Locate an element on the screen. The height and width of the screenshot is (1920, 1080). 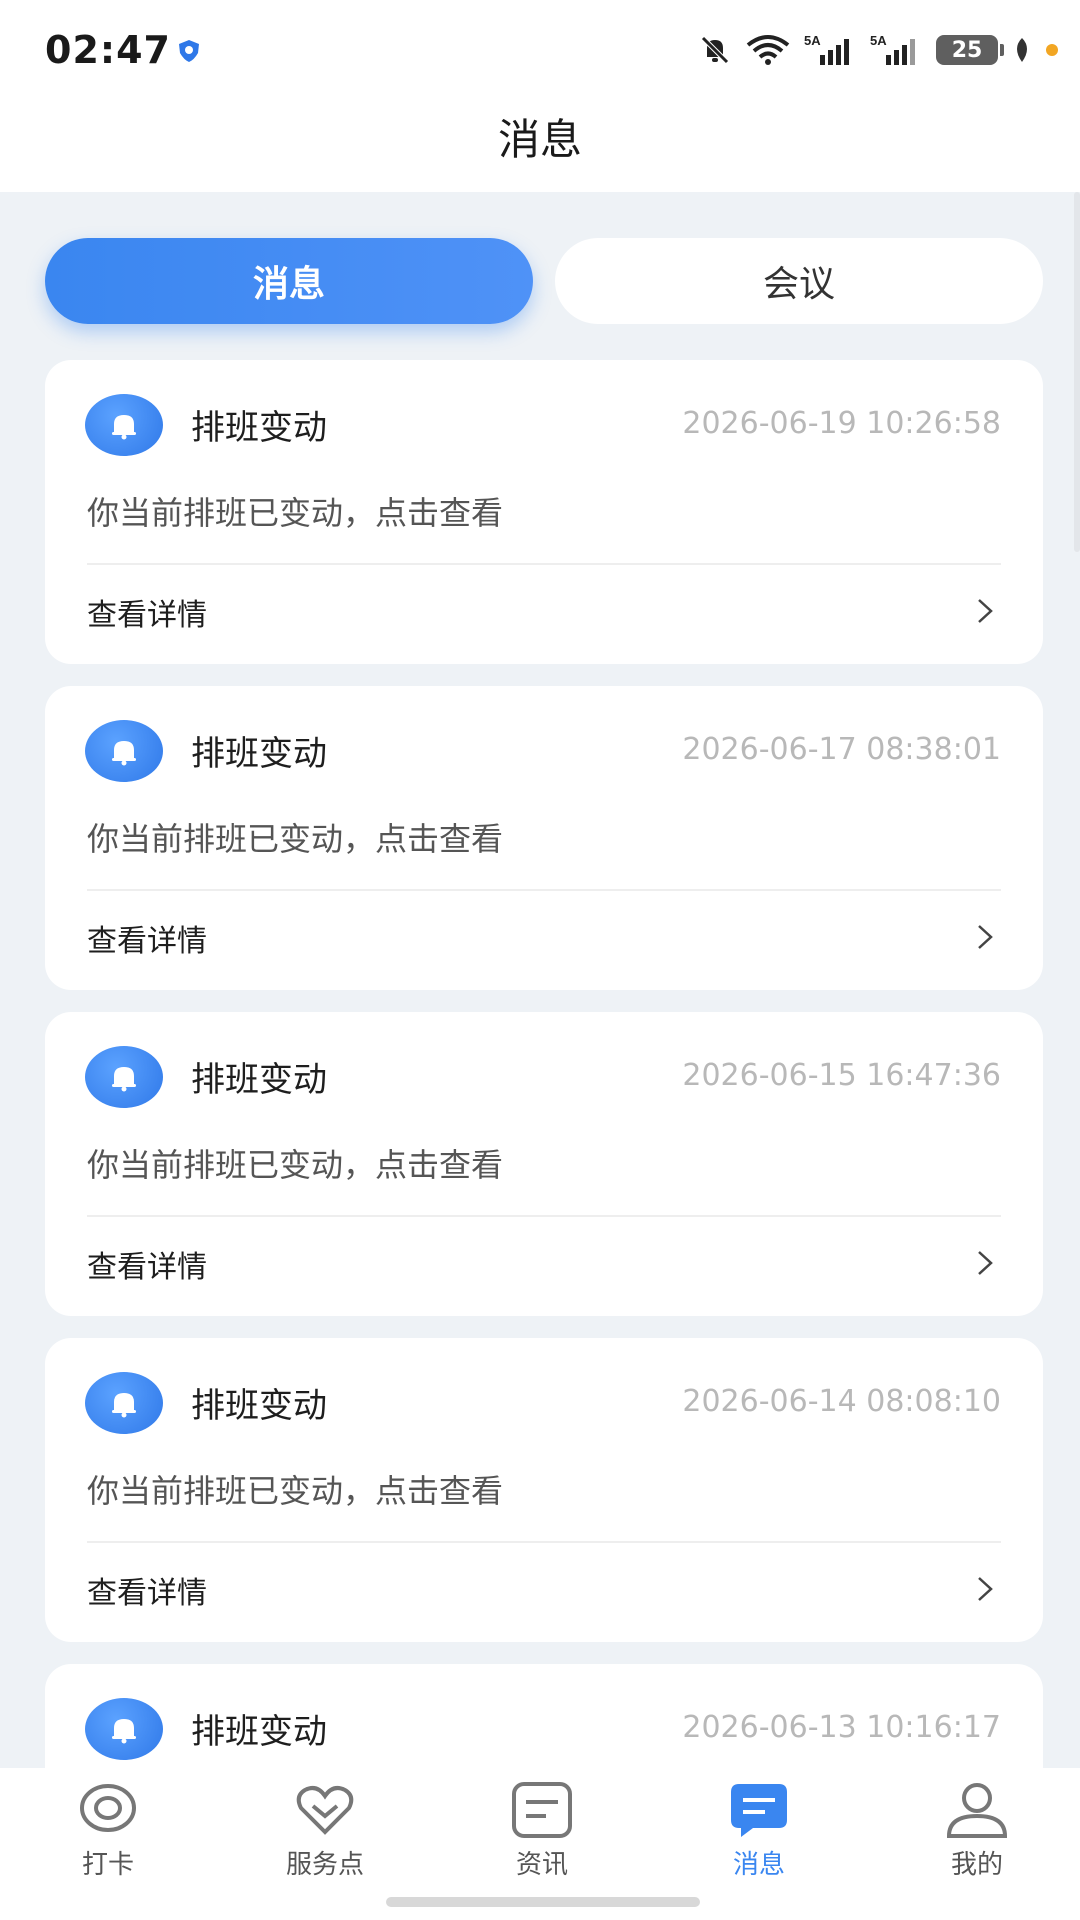
wifi-icon is located at coordinates (768, 50).